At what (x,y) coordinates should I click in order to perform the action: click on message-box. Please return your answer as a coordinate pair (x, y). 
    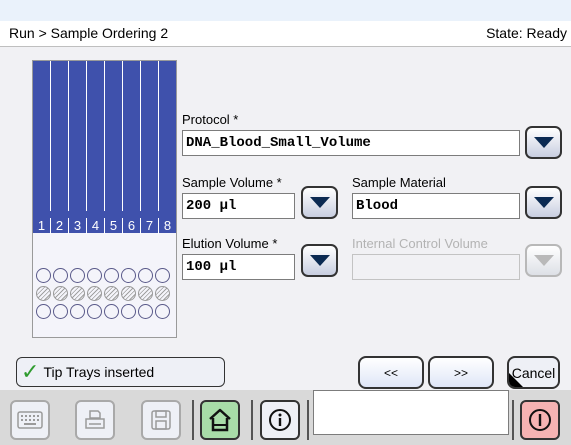
    Looking at the image, I should click on (411, 412).